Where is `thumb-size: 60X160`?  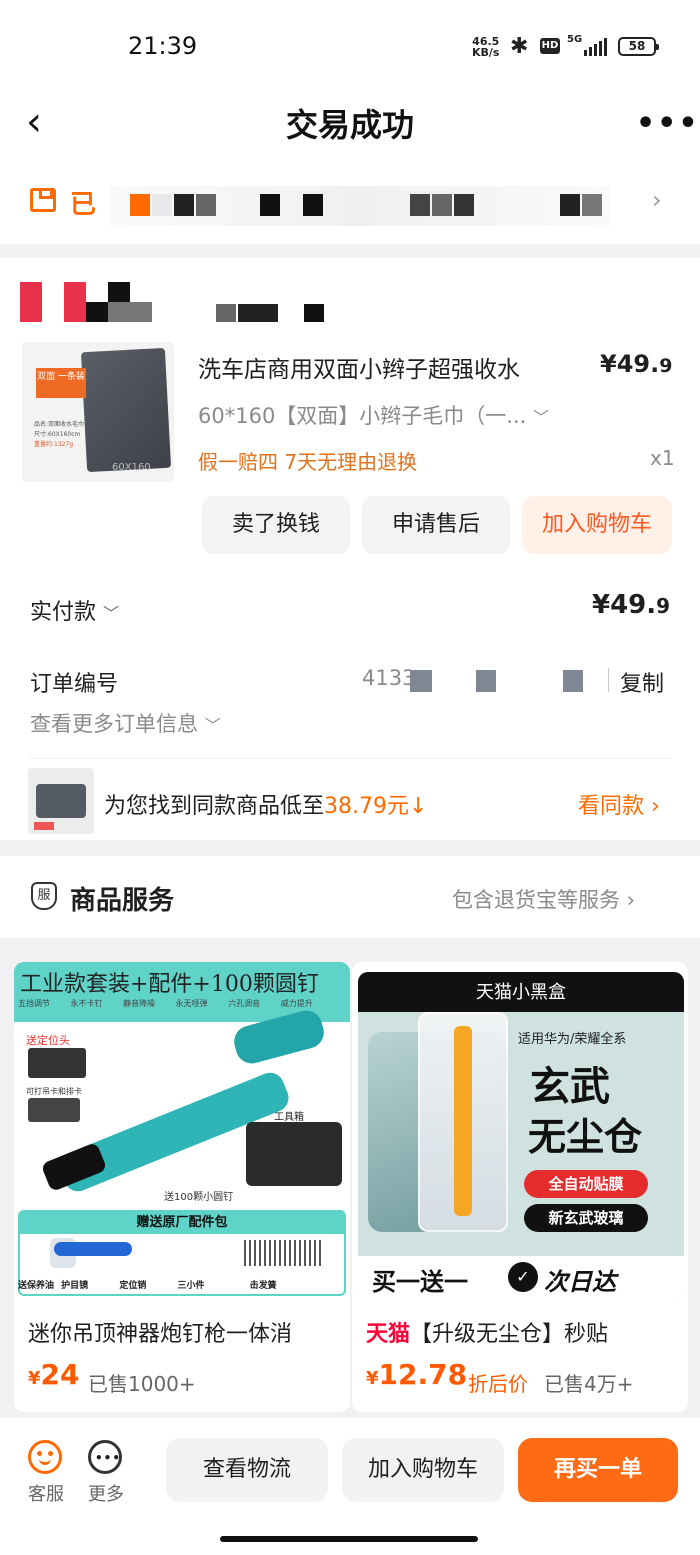 thumb-size: 60X160 is located at coordinates (131, 467).